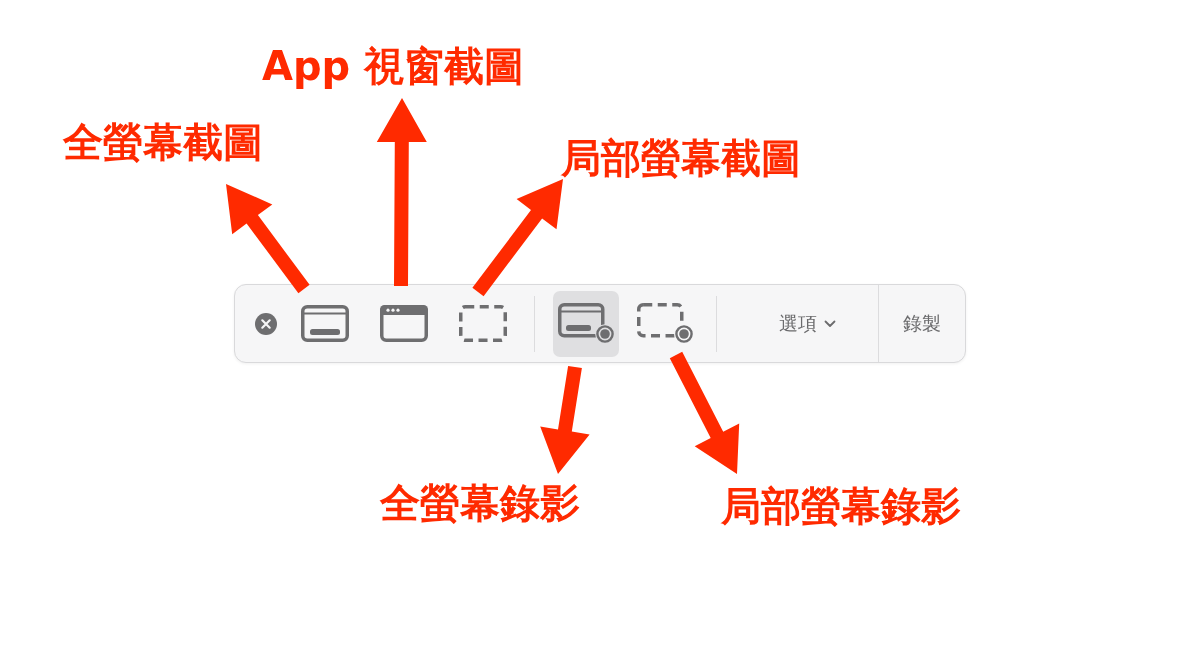 This screenshot has height=651, width=1200. I want to click on record-button: 錄製, so click(922, 323).